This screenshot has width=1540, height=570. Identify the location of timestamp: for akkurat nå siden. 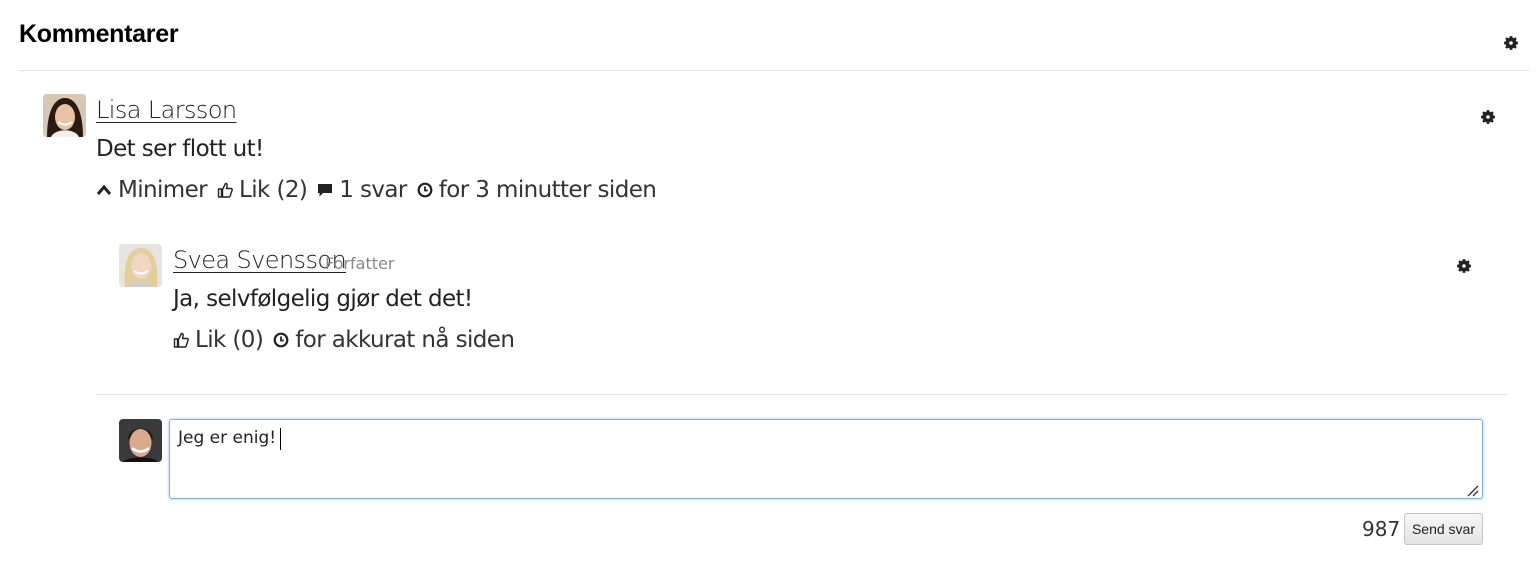
(394, 340).